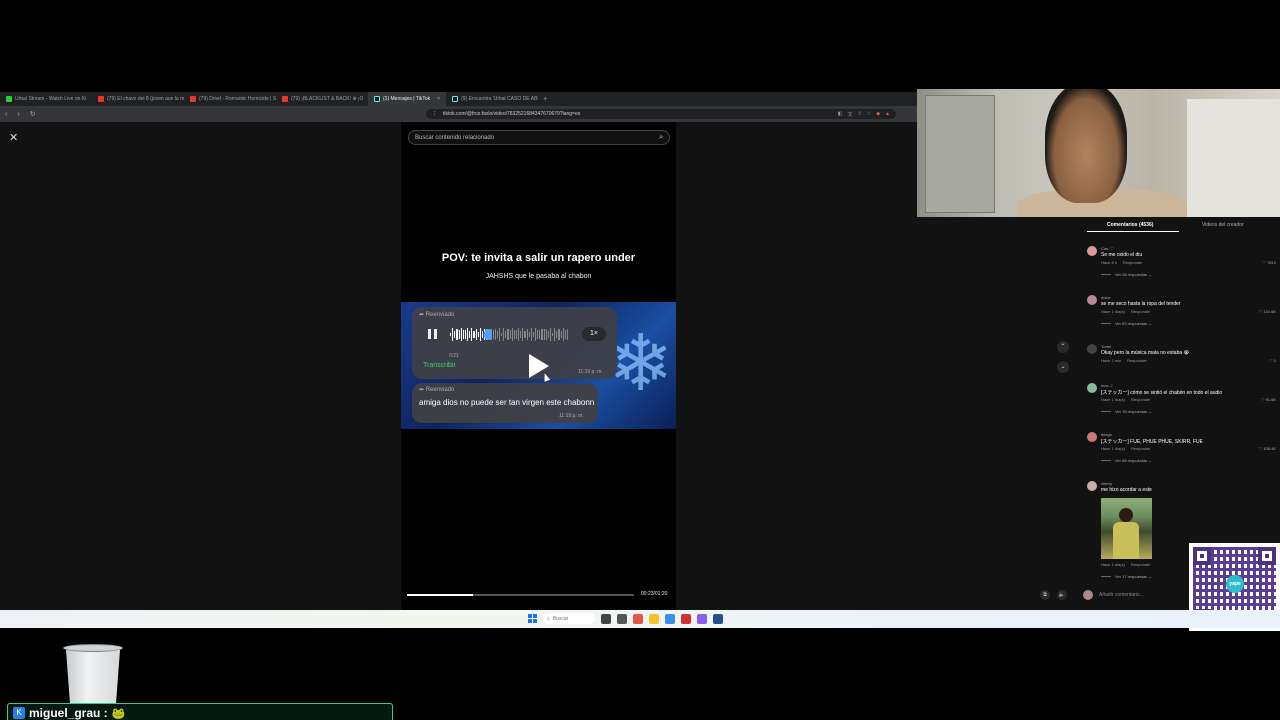  What do you see at coordinates (407, 99) in the screenshot?
I see `browser-tab: (3) Mensajes | TikTok ×` at bounding box center [407, 99].